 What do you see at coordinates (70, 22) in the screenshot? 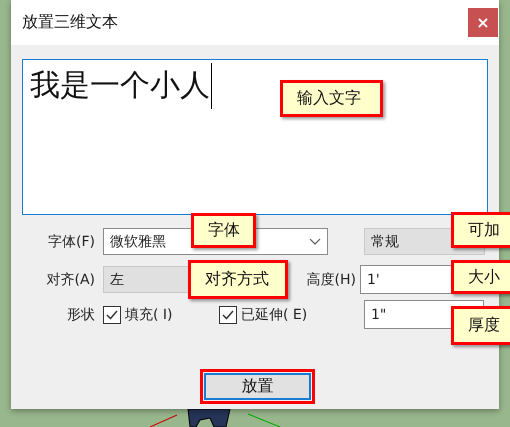
I see `window-title: 放置三维文本` at bounding box center [70, 22].